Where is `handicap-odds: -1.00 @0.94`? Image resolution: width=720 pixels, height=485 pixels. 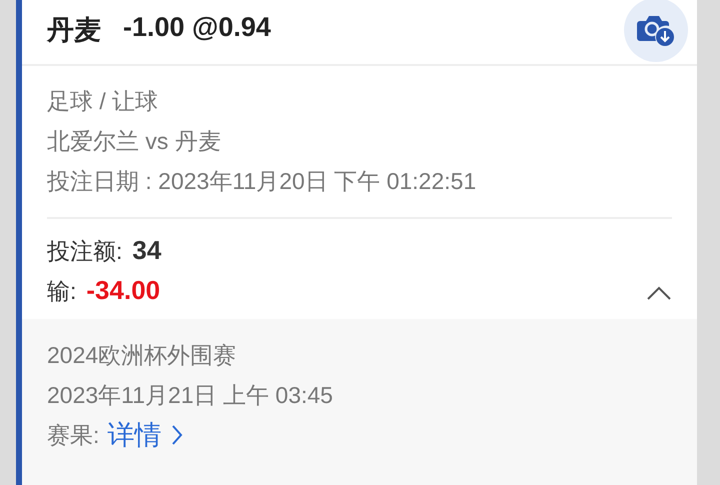
handicap-odds: -1.00 @0.94 is located at coordinates (197, 28).